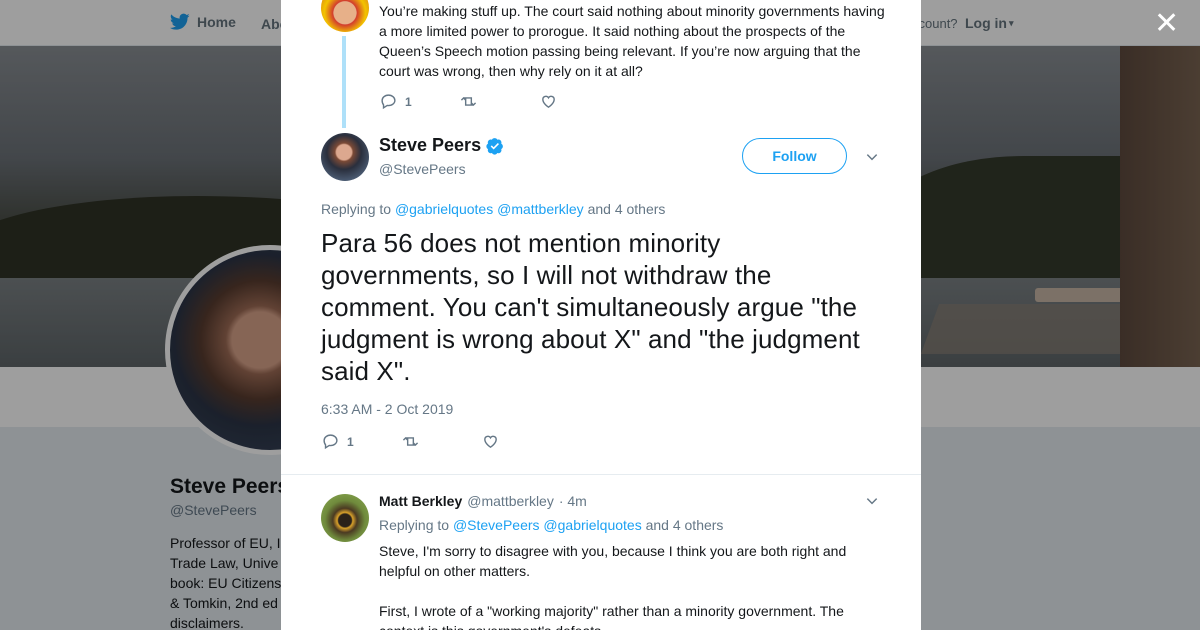 This screenshot has height=630, width=1200. I want to click on author-handle: @mattberkley, so click(510, 501).